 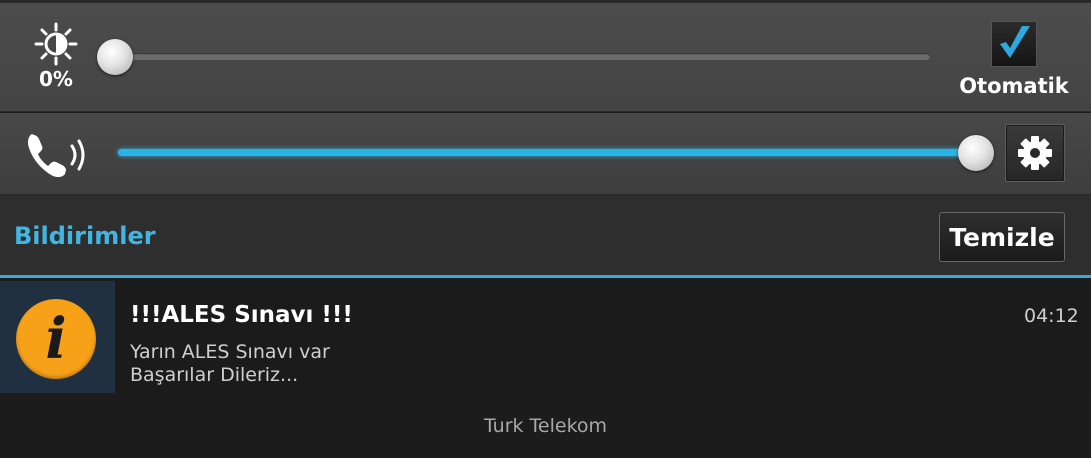 What do you see at coordinates (1002, 237) in the screenshot?
I see `clear-notifications-button: Temizle` at bounding box center [1002, 237].